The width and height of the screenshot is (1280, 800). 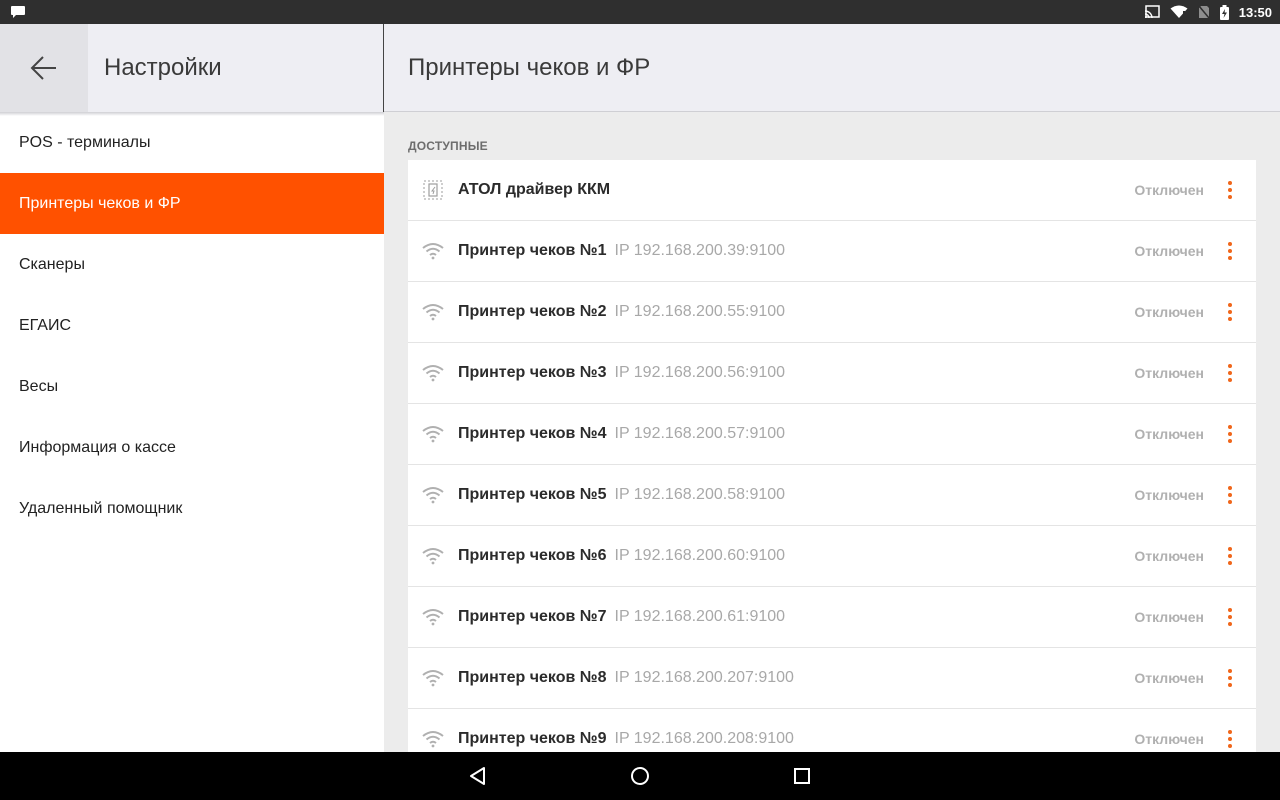 I want to click on section-label-available: ДОСТУПНЫЕ, so click(x=448, y=146).